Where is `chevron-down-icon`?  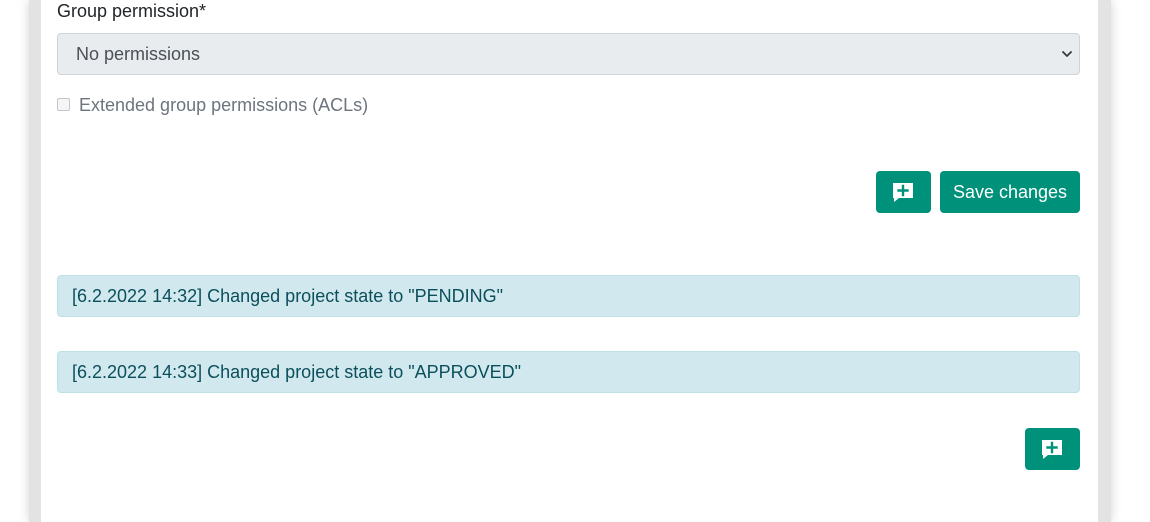 chevron-down-icon is located at coordinates (1067, 54).